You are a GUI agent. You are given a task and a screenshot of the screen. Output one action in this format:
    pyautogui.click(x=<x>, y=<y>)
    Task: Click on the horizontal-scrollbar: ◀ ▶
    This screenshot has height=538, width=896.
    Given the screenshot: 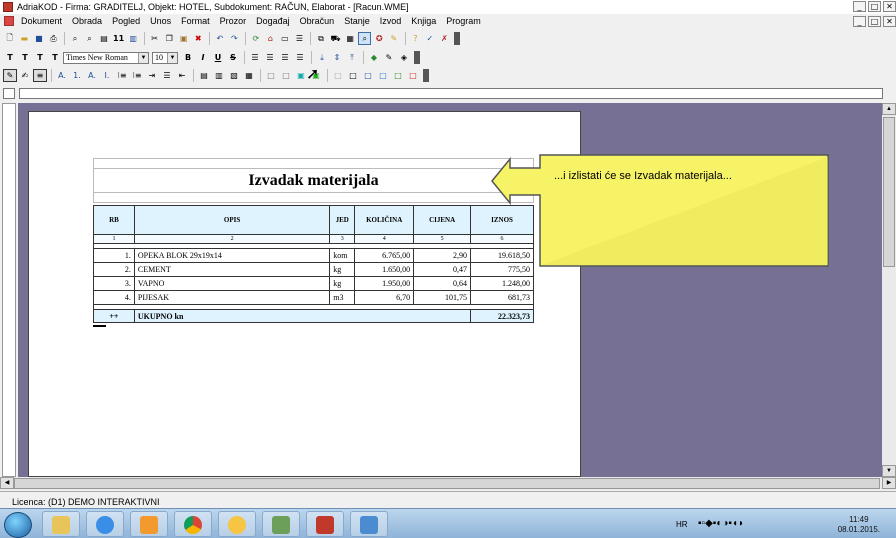 What is the action you would take?
    pyautogui.click(x=448, y=483)
    